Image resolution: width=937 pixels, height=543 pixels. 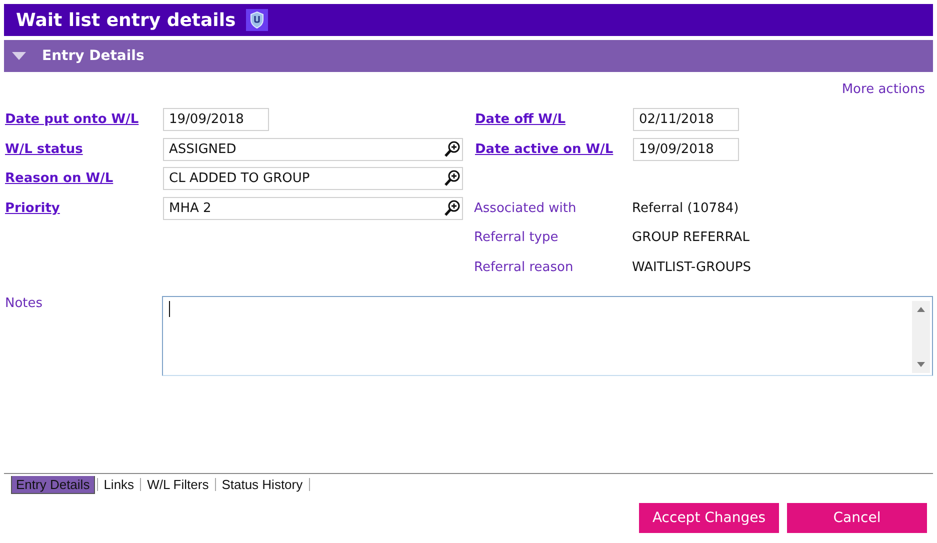 What do you see at coordinates (24, 304) in the screenshot?
I see `notes-label: Notes` at bounding box center [24, 304].